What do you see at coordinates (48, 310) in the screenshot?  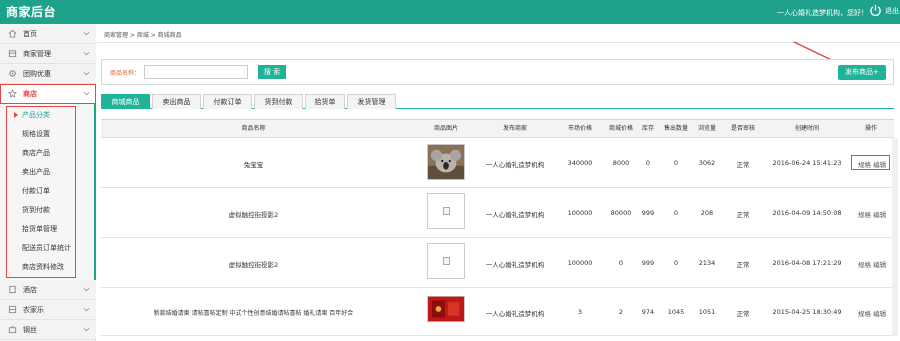 I see `sidebar-item-farm: 农家乐` at bounding box center [48, 310].